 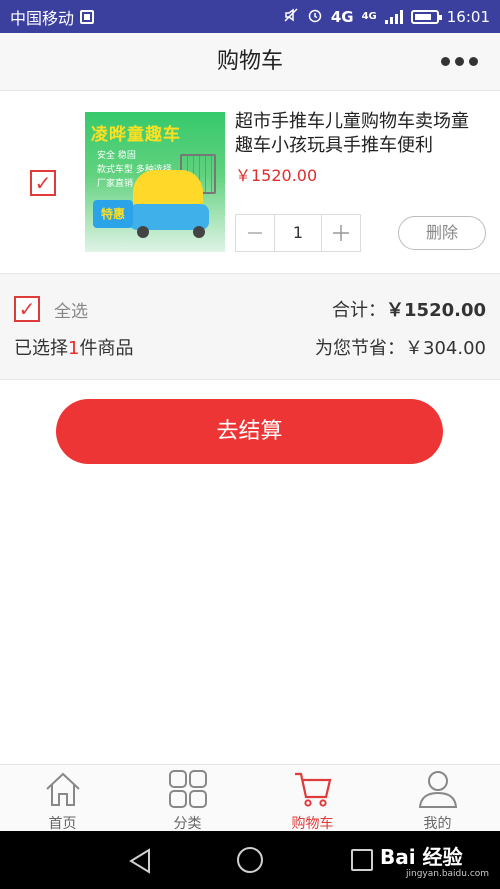 I want to click on more-menu-icon, so click(x=459, y=61).